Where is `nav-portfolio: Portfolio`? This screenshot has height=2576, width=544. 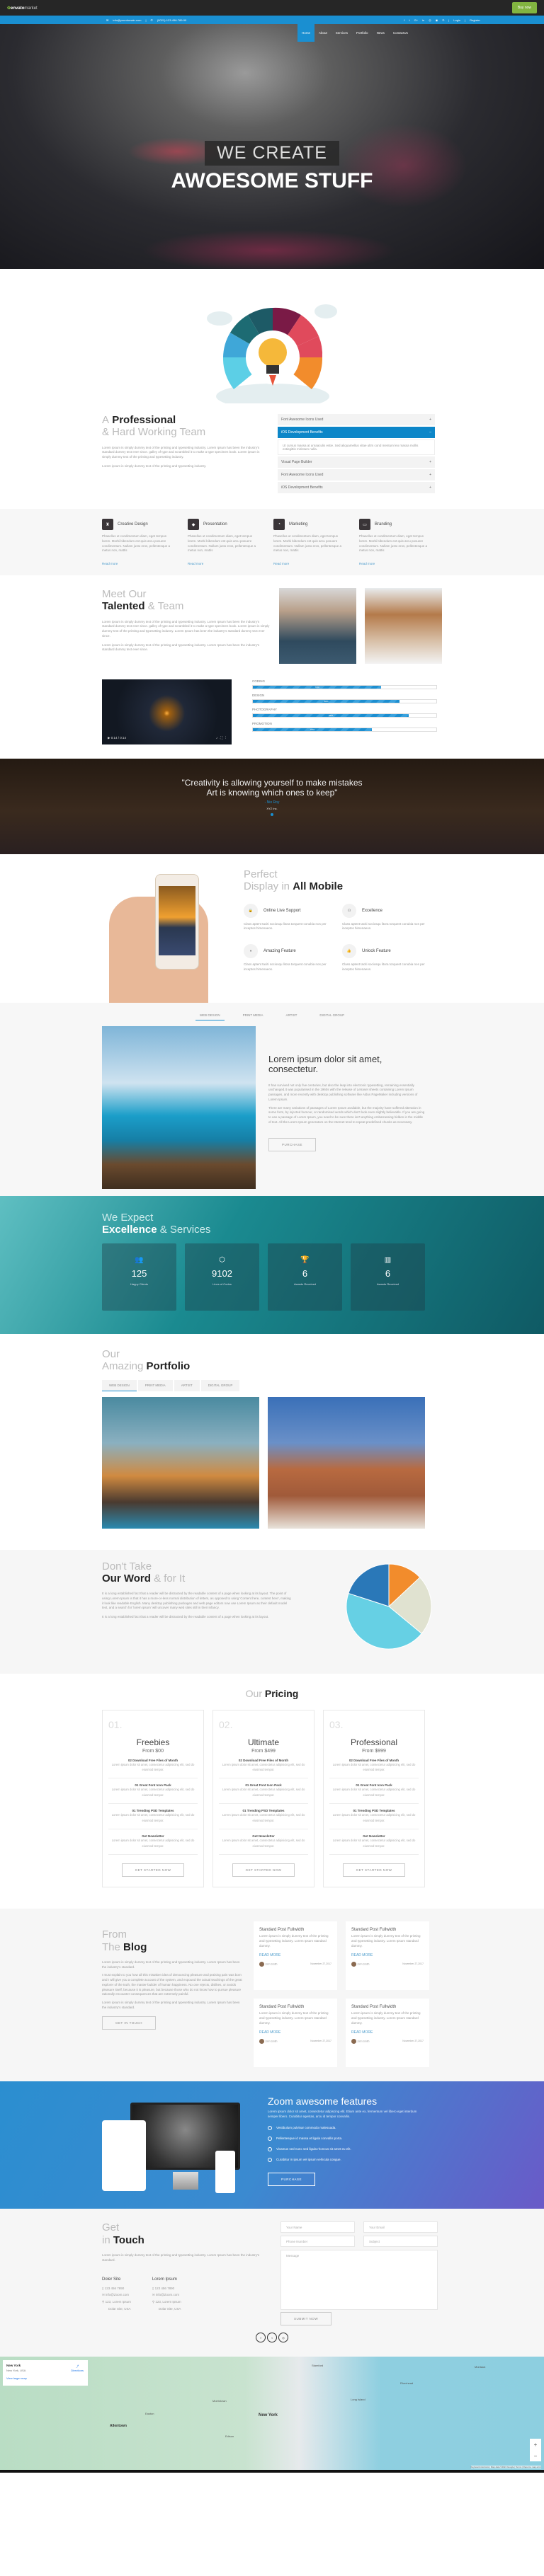 nav-portfolio: Portfolio is located at coordinates (363, 33).